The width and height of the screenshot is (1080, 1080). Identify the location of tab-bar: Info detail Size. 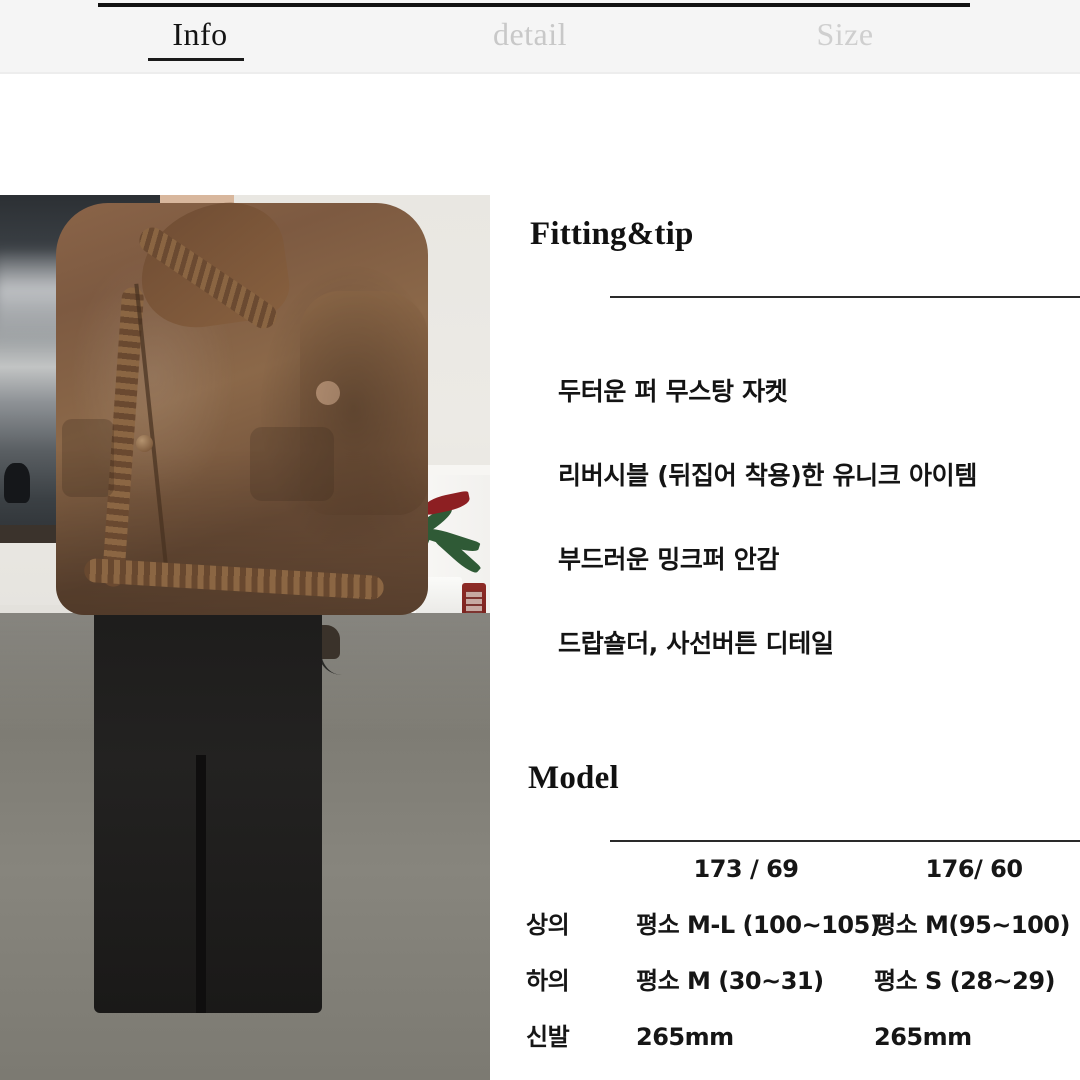
(540, 37).